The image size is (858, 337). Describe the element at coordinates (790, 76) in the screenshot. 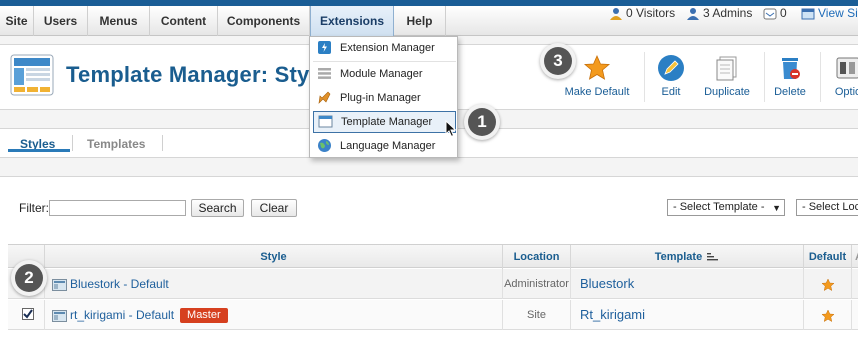

I see `delete-button: Delete` at that location.